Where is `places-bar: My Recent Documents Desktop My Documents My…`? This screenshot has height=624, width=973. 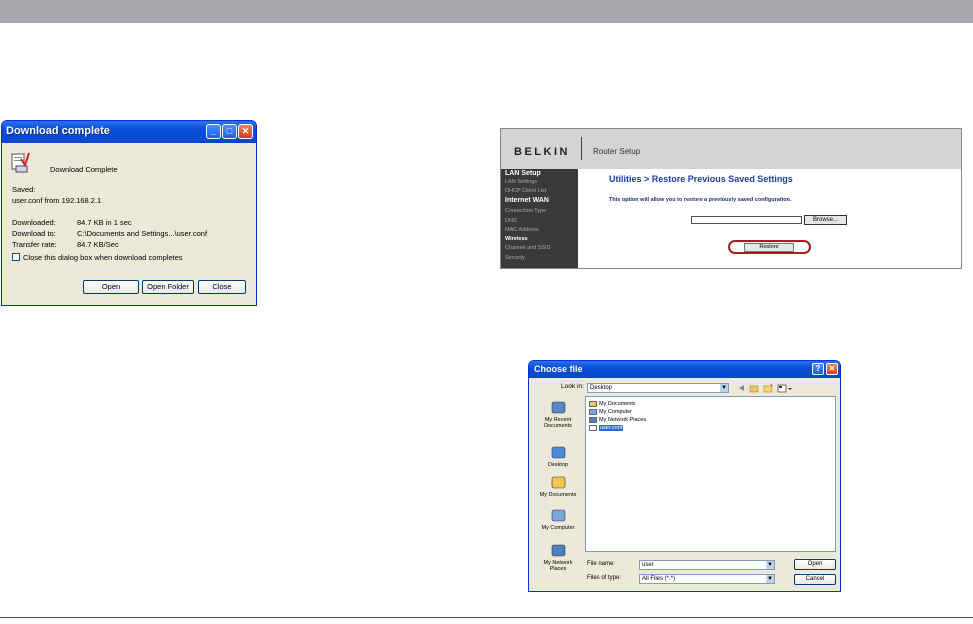 places-bar: My Recent Documents Desktop My Documents My… is located at coordinates (558, 486).